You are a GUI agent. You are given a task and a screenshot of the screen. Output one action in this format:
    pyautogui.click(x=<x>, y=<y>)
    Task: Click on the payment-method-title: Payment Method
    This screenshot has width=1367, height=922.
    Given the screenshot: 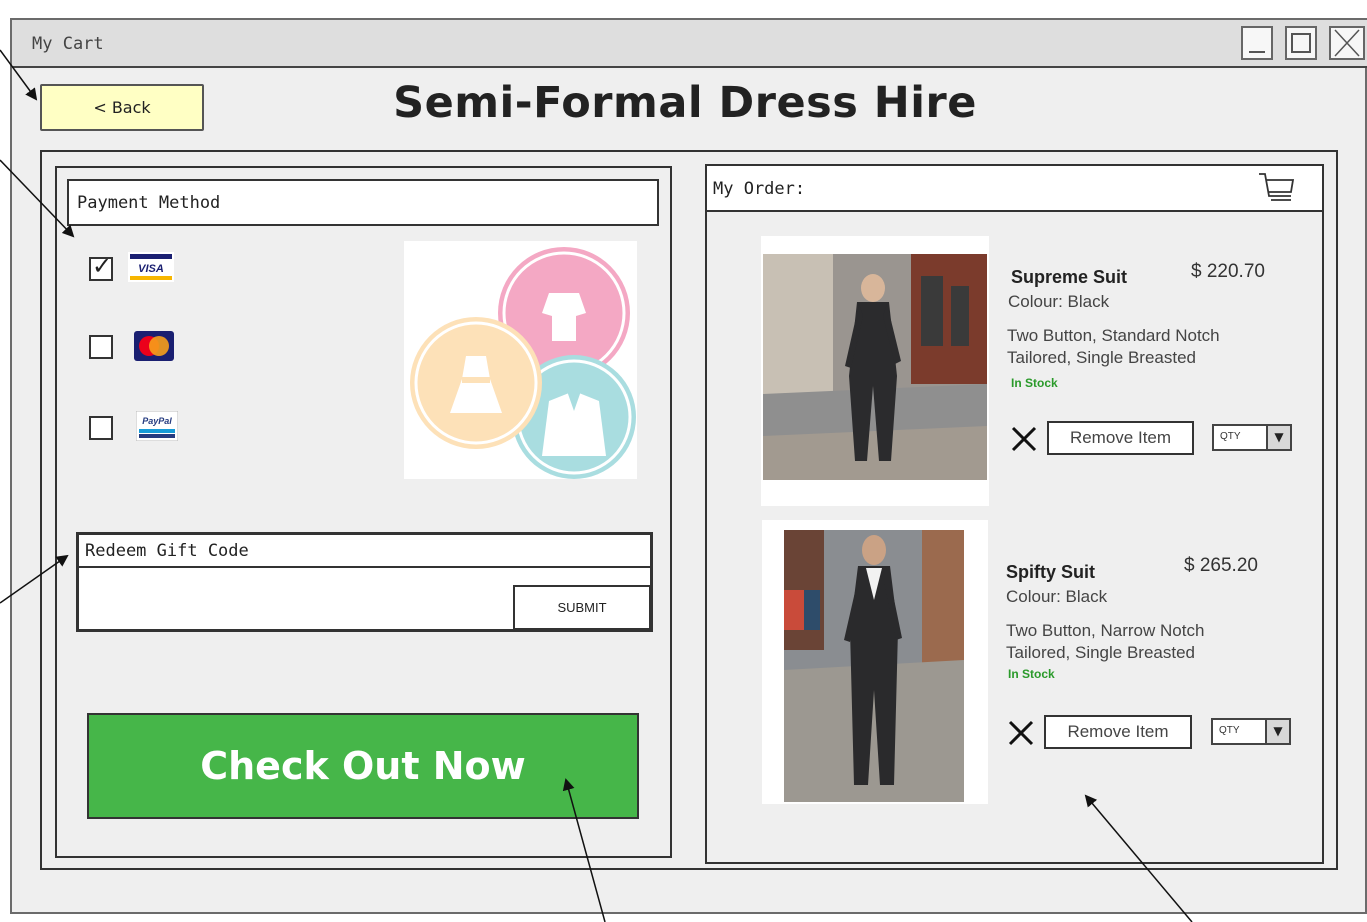 What is the action you would take?
    pyautogui.click(x=363, y=202)
    